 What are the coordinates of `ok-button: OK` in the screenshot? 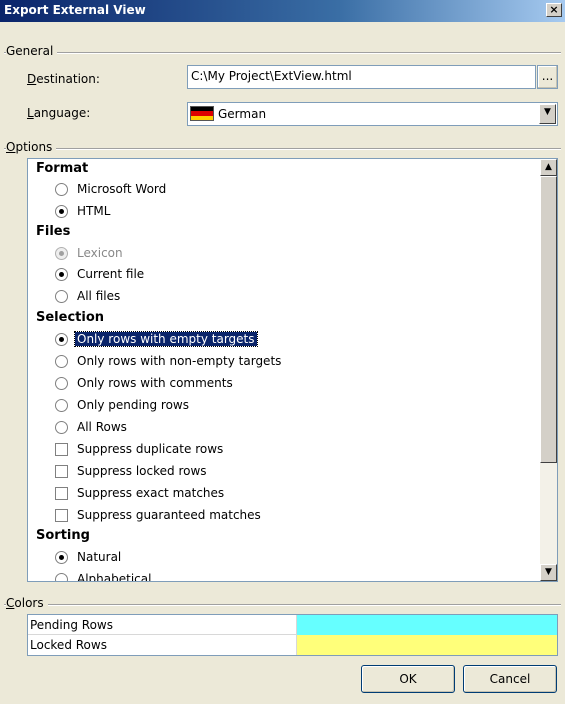 It's located at (408, 679).